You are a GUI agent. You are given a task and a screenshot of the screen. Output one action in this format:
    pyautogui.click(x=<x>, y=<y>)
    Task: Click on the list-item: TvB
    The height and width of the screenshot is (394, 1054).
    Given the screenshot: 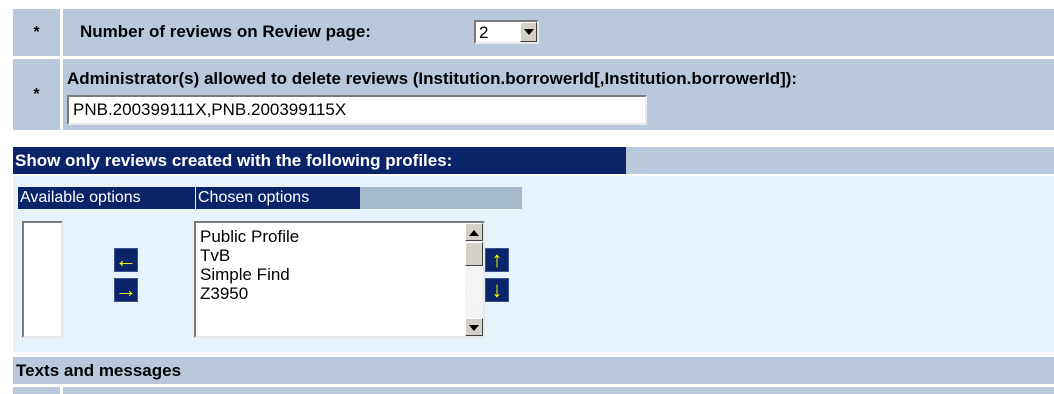 What is the action you would take?
    pyautogui.click(x=247, y=255)
    